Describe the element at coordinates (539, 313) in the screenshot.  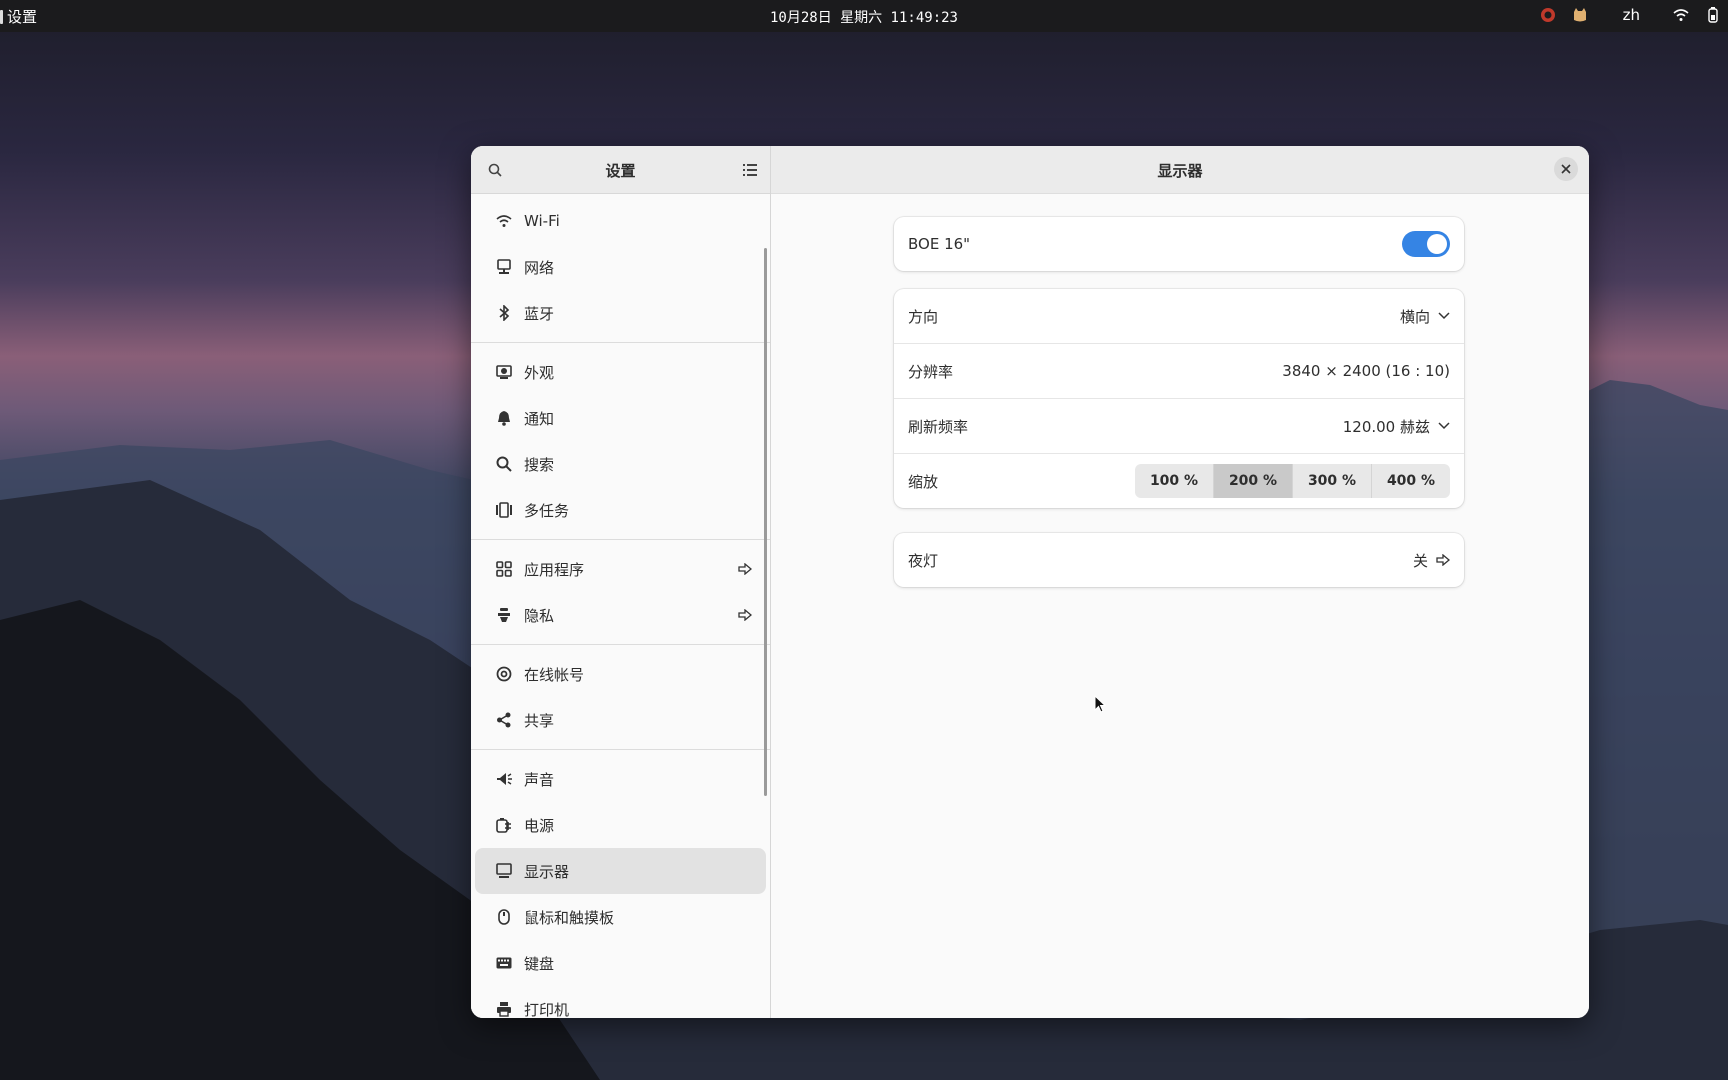
I see `sidebar-item-label: 蓝牙` at that location.